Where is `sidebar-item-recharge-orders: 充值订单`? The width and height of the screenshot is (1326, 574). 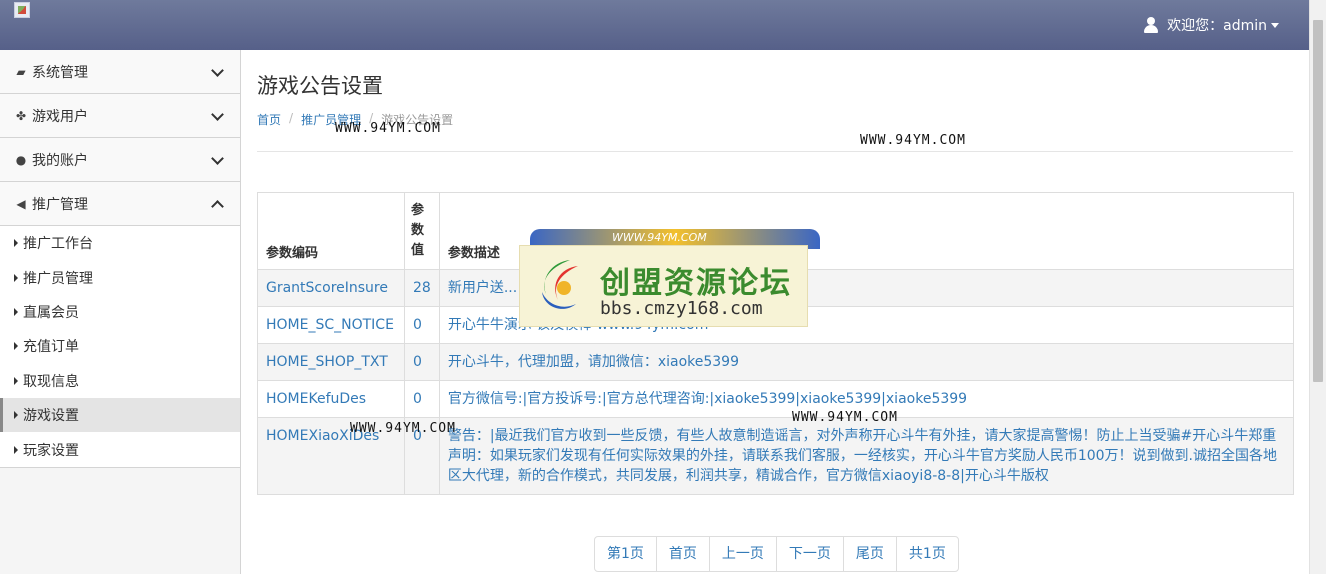
sidebar-item-recharge-orders: 充值订单 is located at coordinates (120, 346).